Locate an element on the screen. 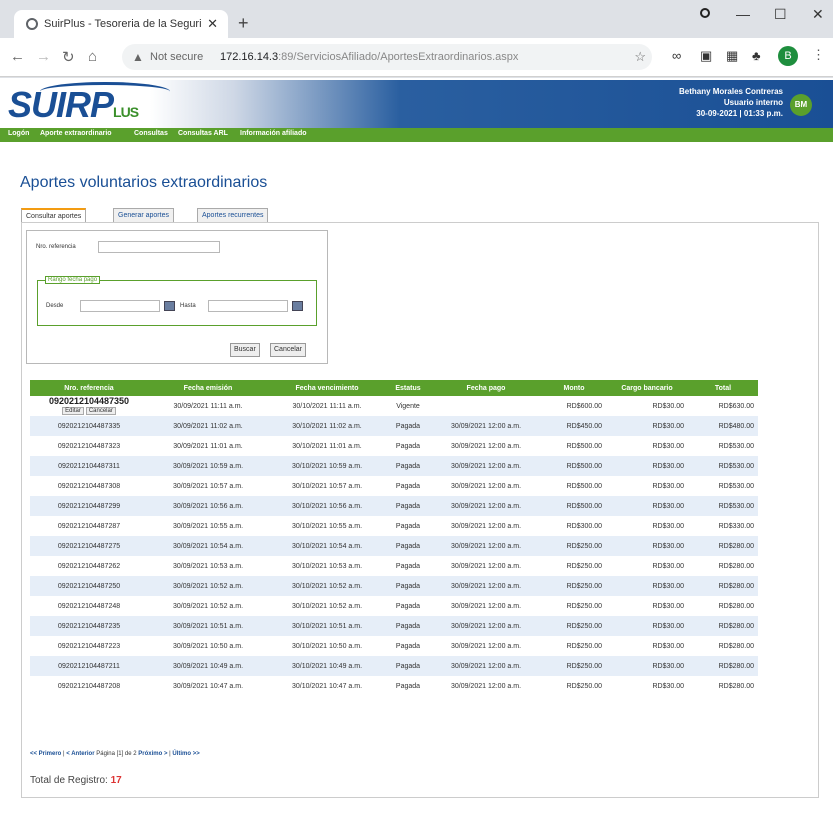 This screenshot has height=829, width=833. menu-item-logon: Logón is located at coordinates (18, 133).